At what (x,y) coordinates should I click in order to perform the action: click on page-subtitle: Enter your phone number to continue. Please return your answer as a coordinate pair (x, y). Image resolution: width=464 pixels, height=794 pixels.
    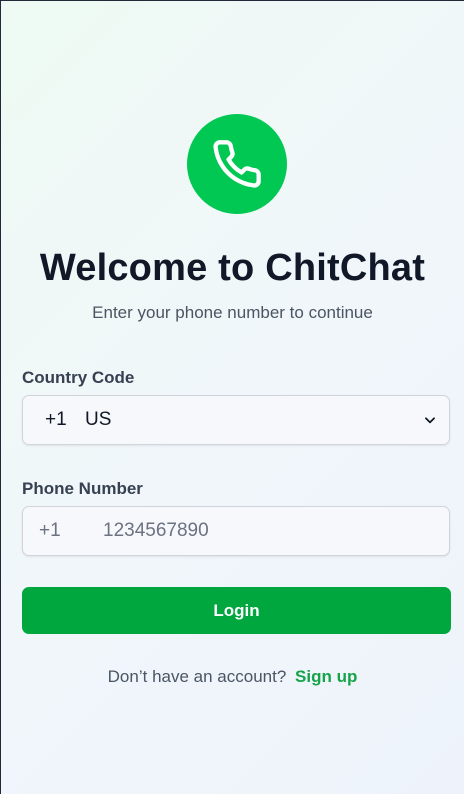
    Looking at the image, I should click on (232, 312).